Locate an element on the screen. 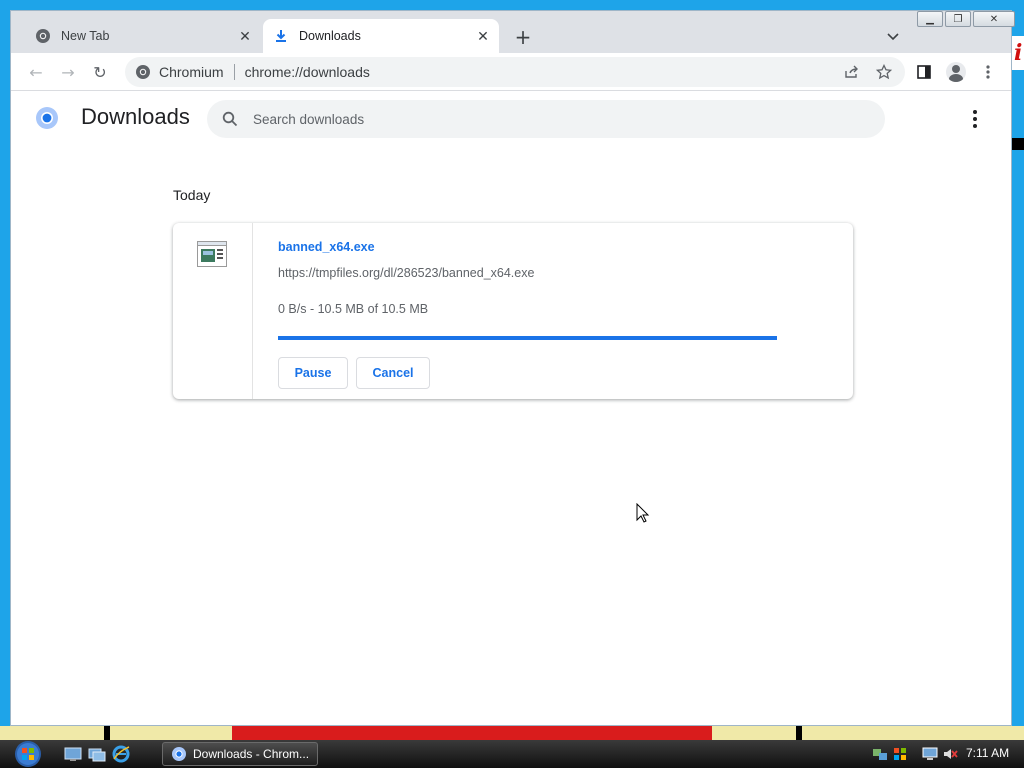 Image resolution: width=1024 pixels, height=768 pixels. search-icon is located at coordinates (230, 119).